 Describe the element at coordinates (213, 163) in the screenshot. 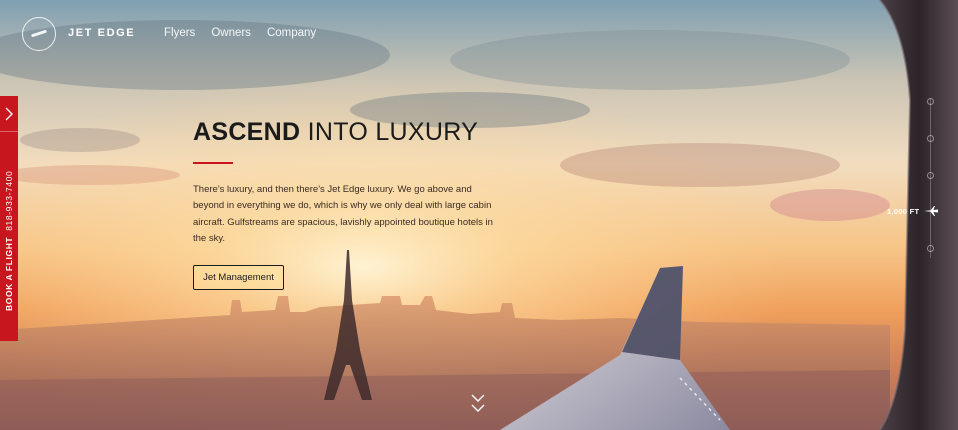

I see `headline-divider` at that location.